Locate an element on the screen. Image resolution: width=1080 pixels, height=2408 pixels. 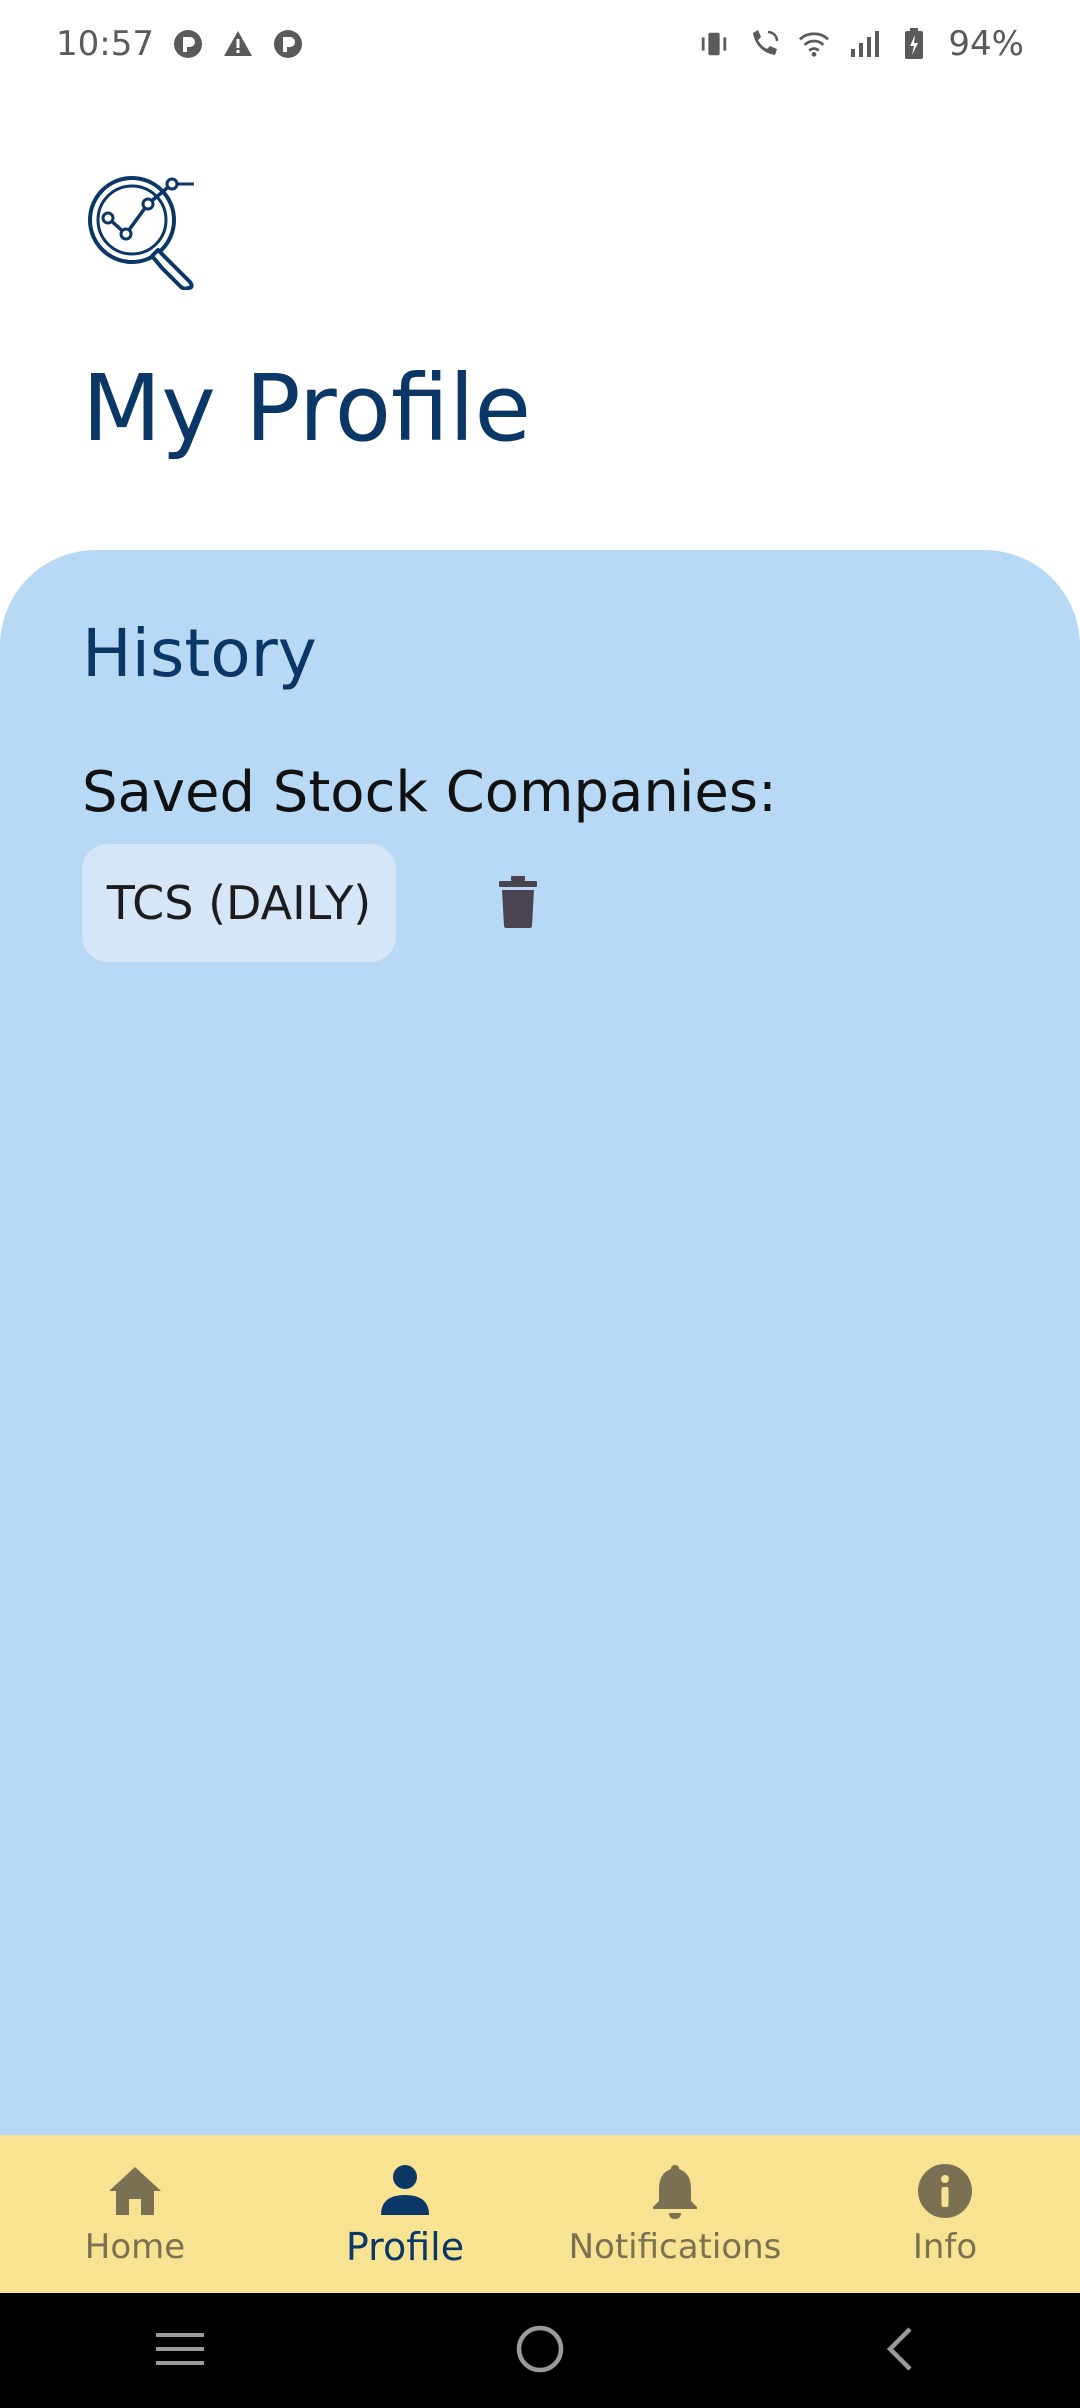
back-button is located at coordinates (900, 2351).